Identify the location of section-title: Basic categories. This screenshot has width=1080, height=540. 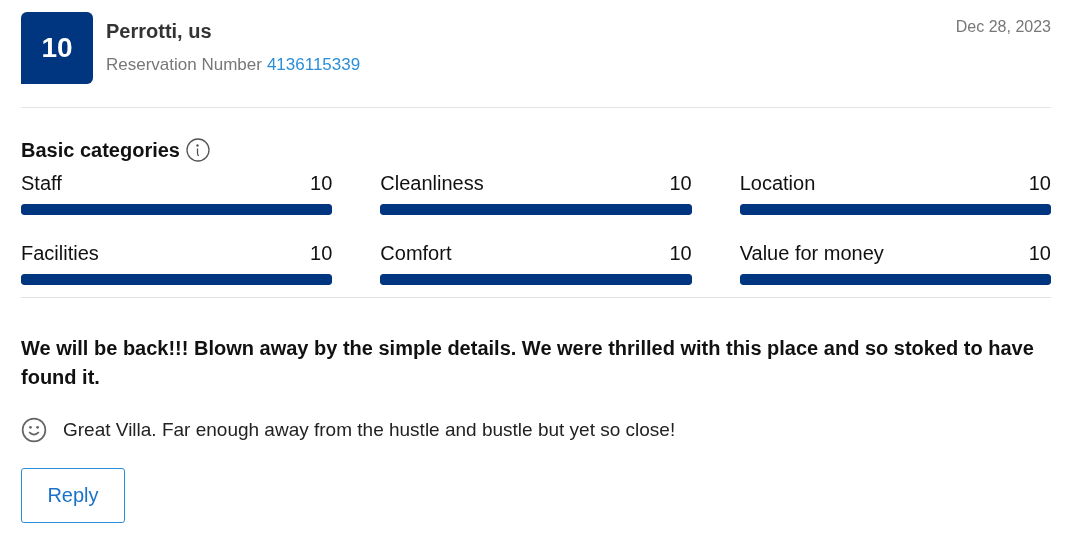
(100, 150).